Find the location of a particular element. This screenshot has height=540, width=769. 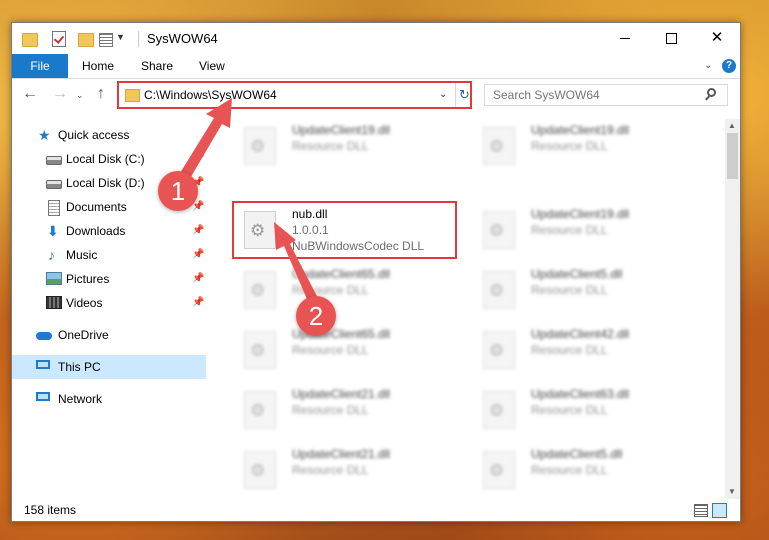

properties-check-icon is located at coordinates (59, 39).